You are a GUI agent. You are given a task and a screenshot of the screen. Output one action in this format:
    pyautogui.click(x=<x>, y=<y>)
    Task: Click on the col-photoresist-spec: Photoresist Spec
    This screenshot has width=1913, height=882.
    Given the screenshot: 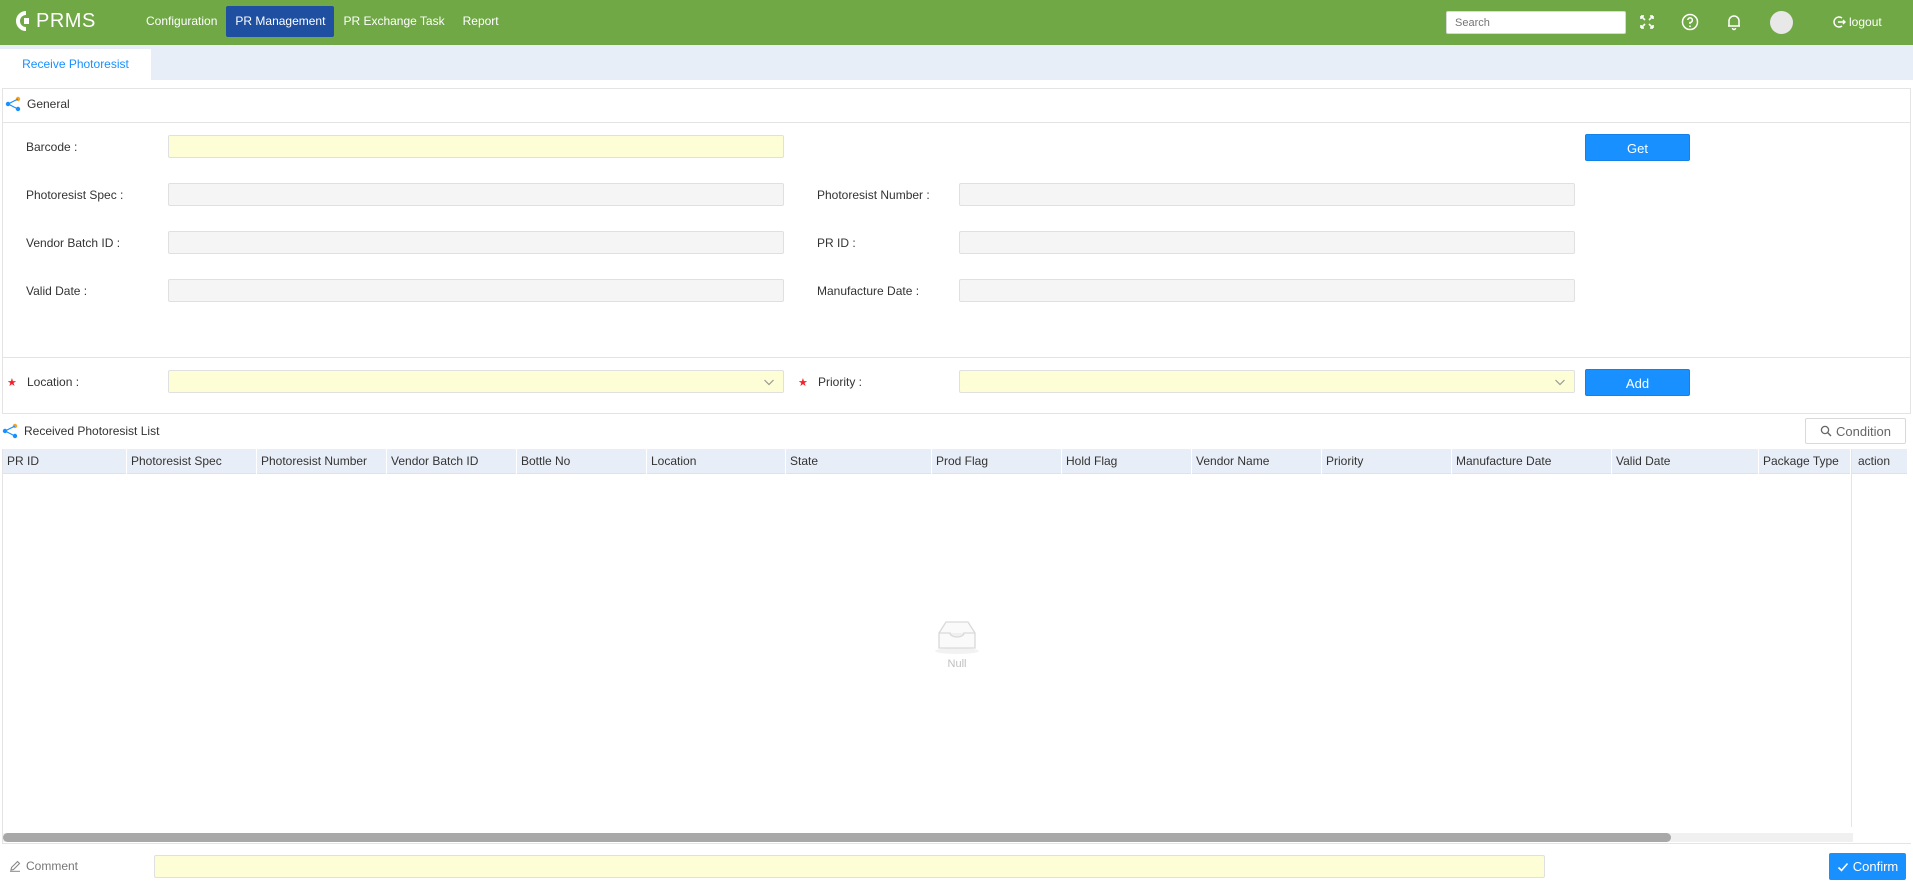 What is the action you would take?
    pyautogui.click(x=192, y=461)
    